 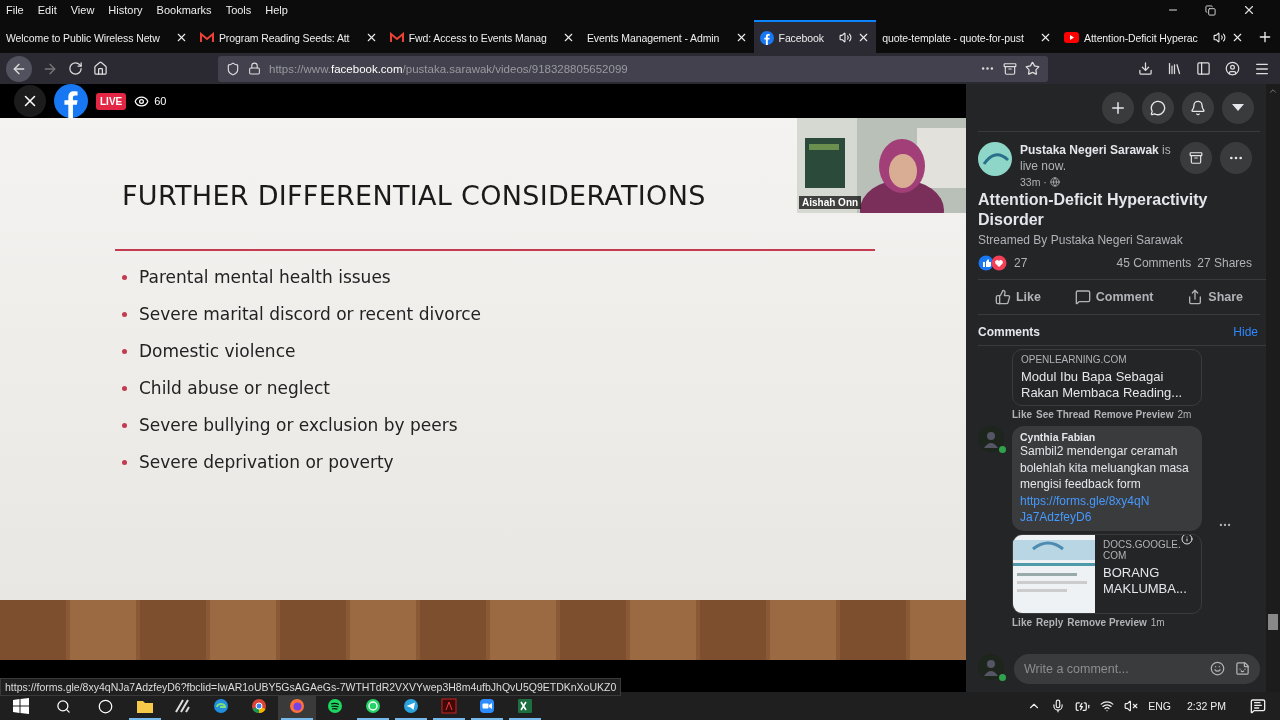 I want to click on streamed-by: Streamed By Pustaka Negeri Sarawak, so click(x=1081, y=240).